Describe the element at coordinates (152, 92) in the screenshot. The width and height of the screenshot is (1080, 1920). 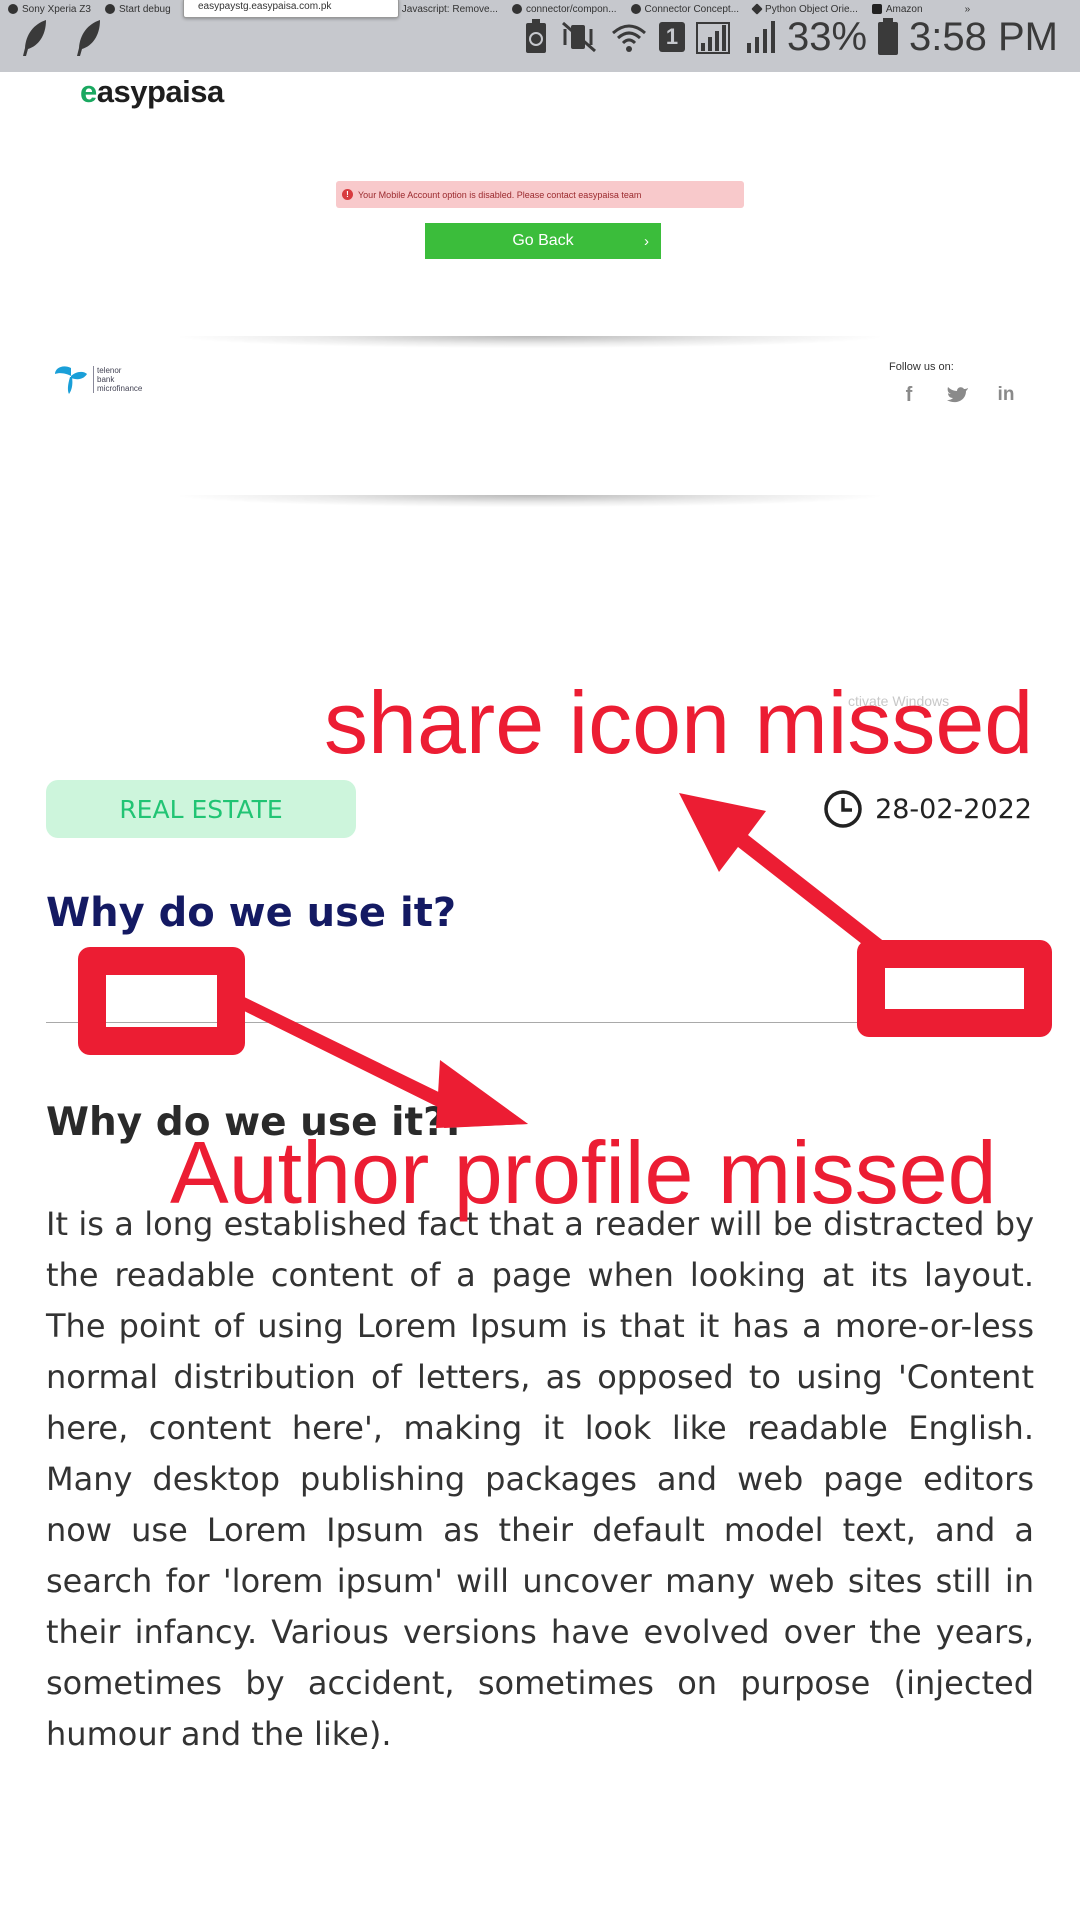
I see `easypaisa-logo: easypaisa` at that location.